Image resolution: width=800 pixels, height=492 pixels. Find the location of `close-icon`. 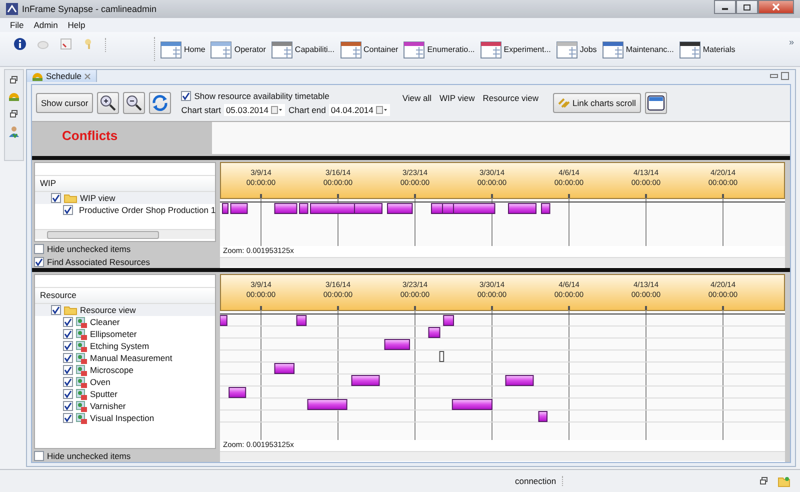

close-icon is located at coordinates (88, 76).